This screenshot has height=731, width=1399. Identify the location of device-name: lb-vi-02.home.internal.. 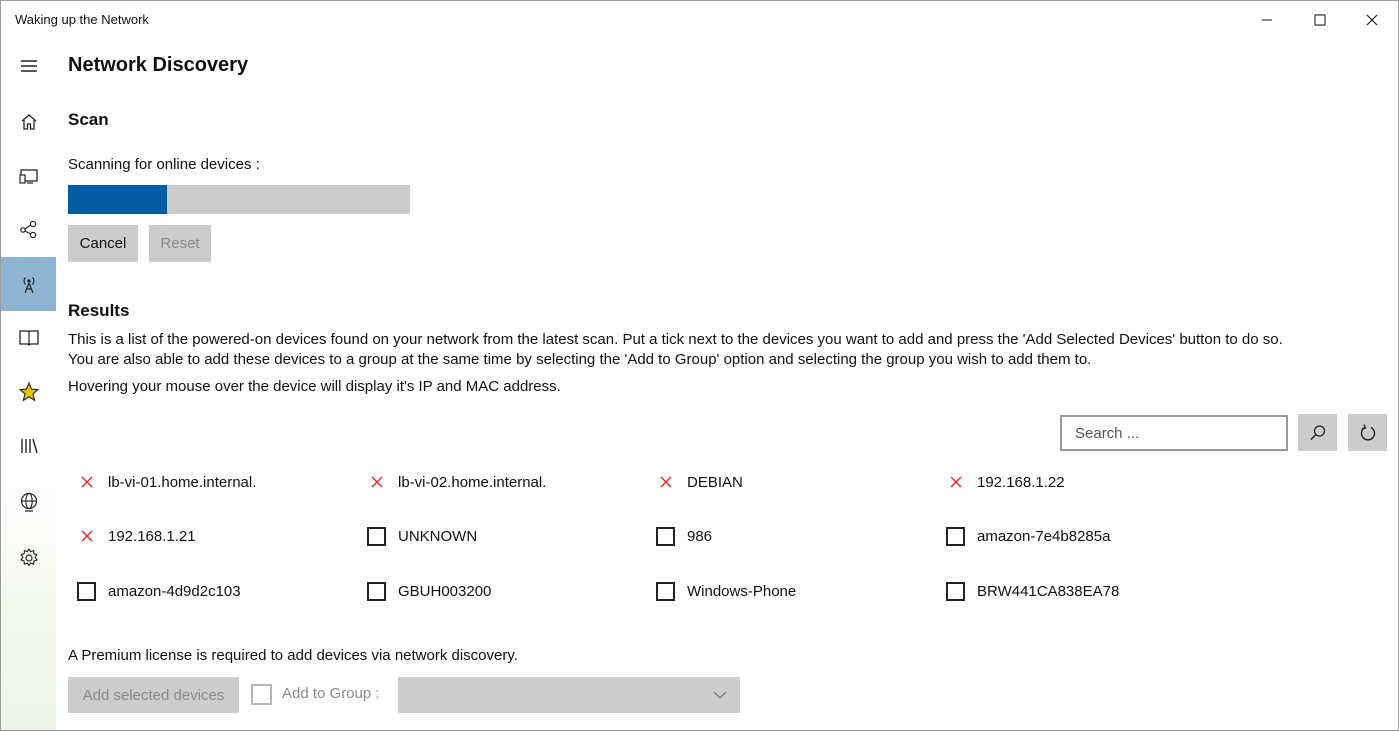
(472, 482).